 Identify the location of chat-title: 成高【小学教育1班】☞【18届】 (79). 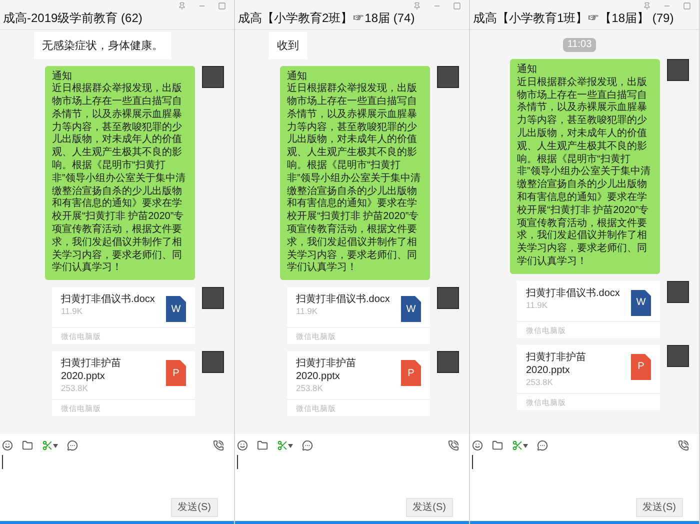
(573, 18).